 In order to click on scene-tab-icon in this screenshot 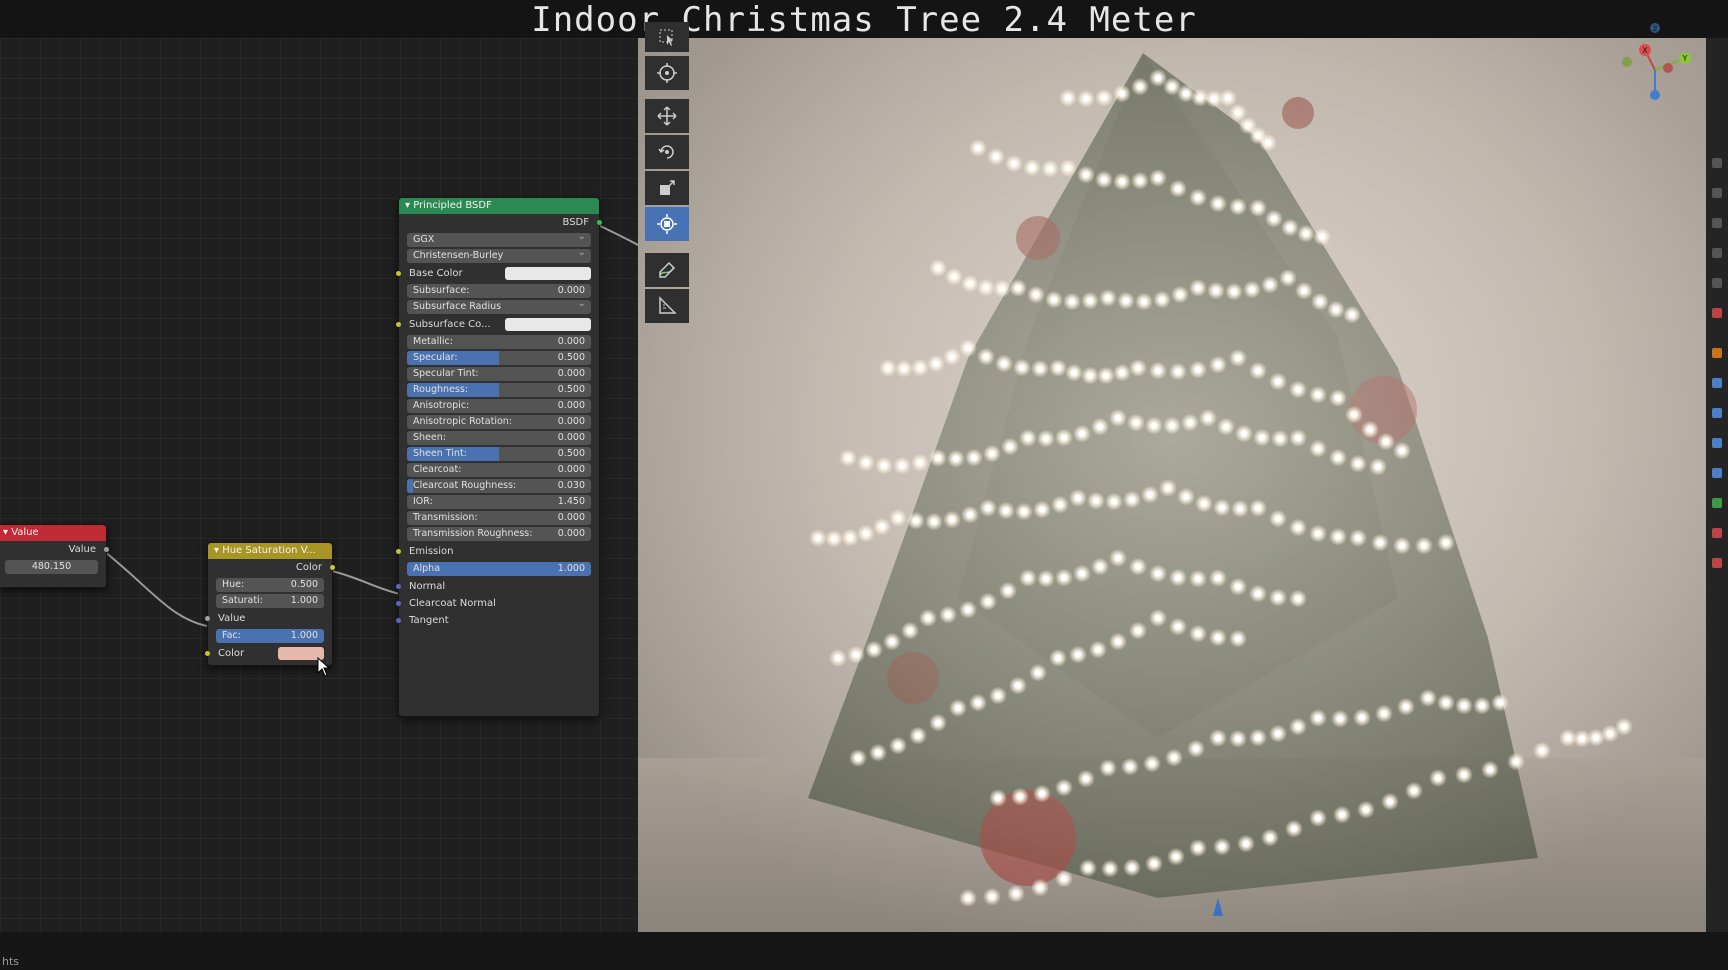, I will do `click(1717, 283)`.